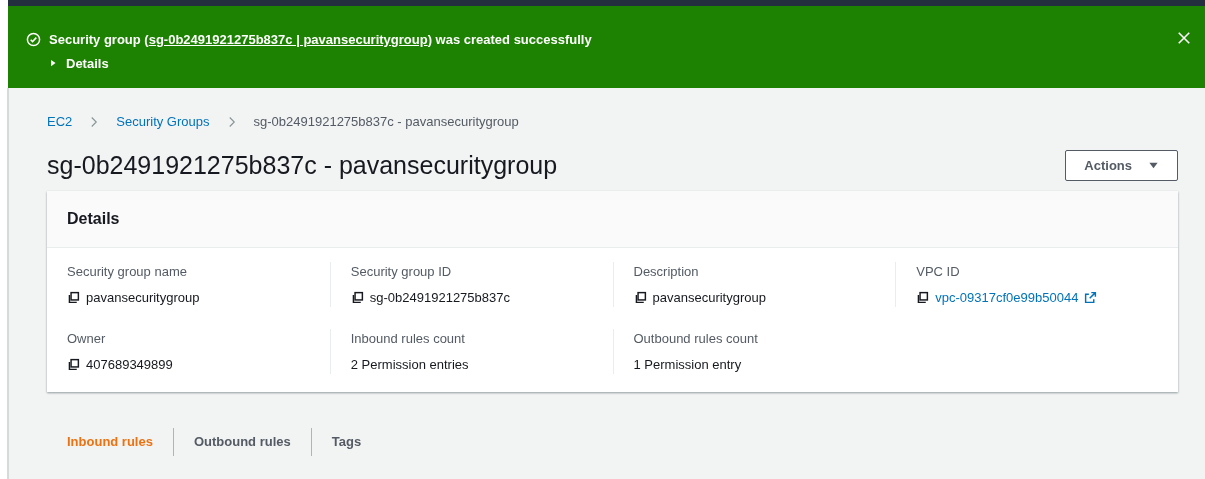 The width and height of the screenshot is (1205, 479). Describe the element at coordinates (129, 364) in the screenshot. I see `field-value: 407689349899` at that location.